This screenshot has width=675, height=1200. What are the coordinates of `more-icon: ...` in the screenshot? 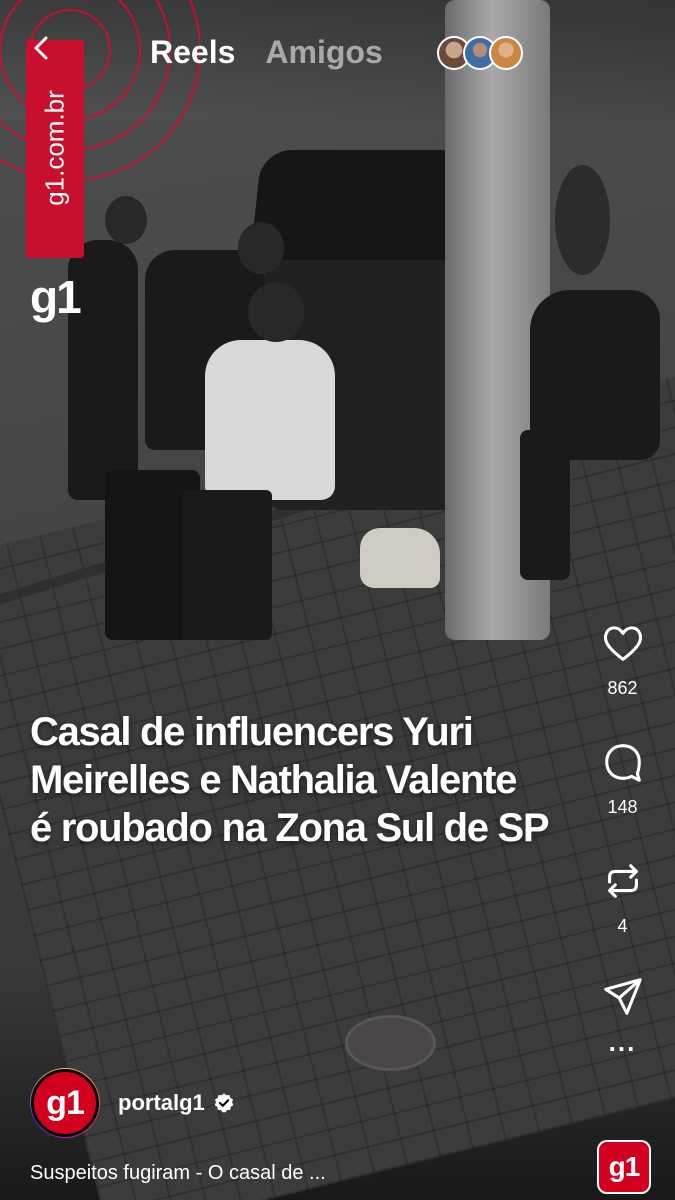 It's located at (623, 1042).